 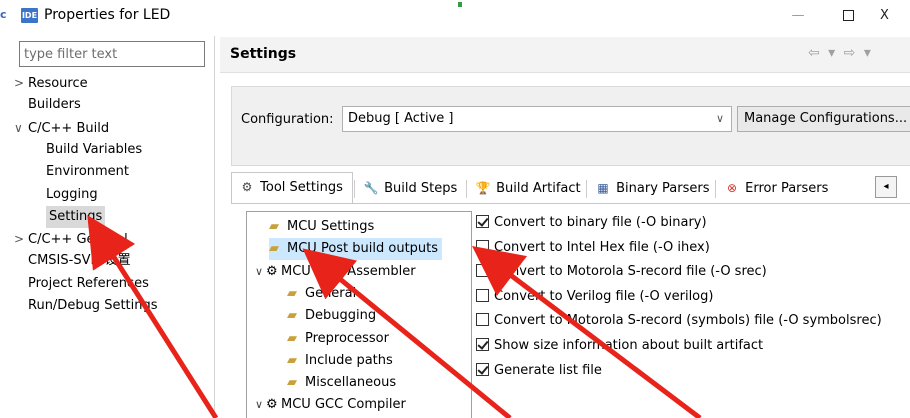 What do you see at coordinates (287, 119) in the screenshot?
I see `configuration-label: Configuration:` at bounding box center [287, 119].